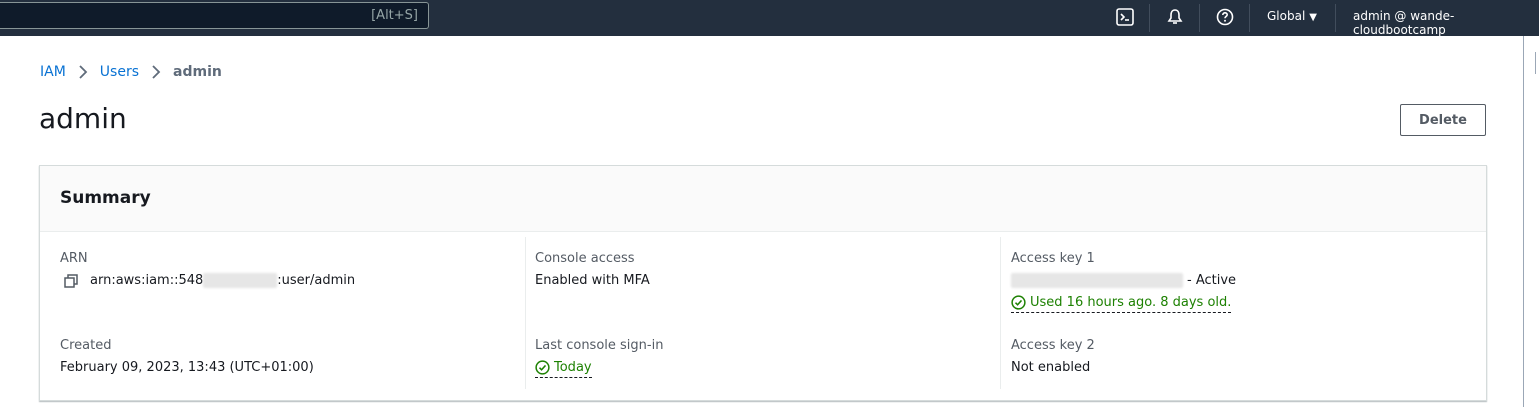 The image size is (1539, 407). I want to click on console-access-value: Enabled with MFA, so click(592, 280).